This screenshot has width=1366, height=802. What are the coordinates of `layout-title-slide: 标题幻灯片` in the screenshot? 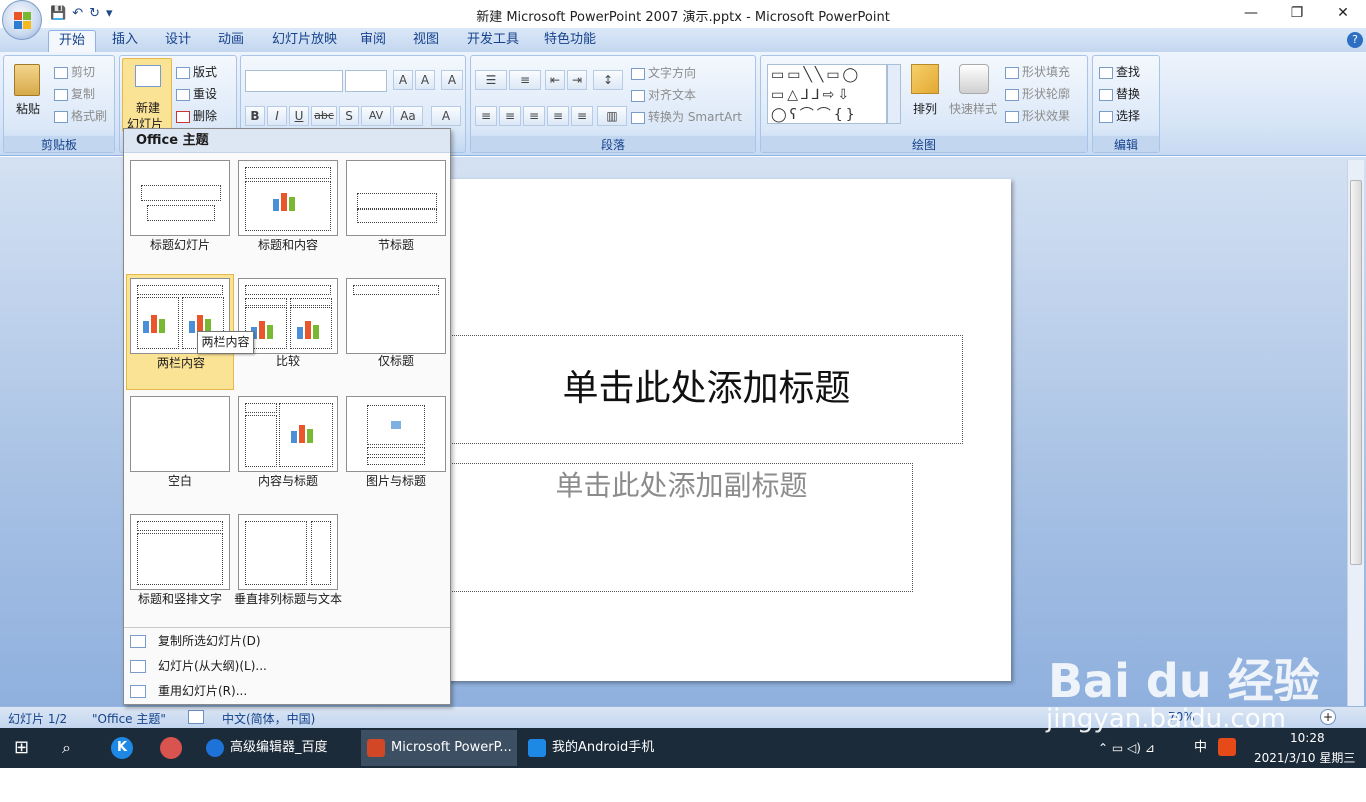 It's located at (180, 211).